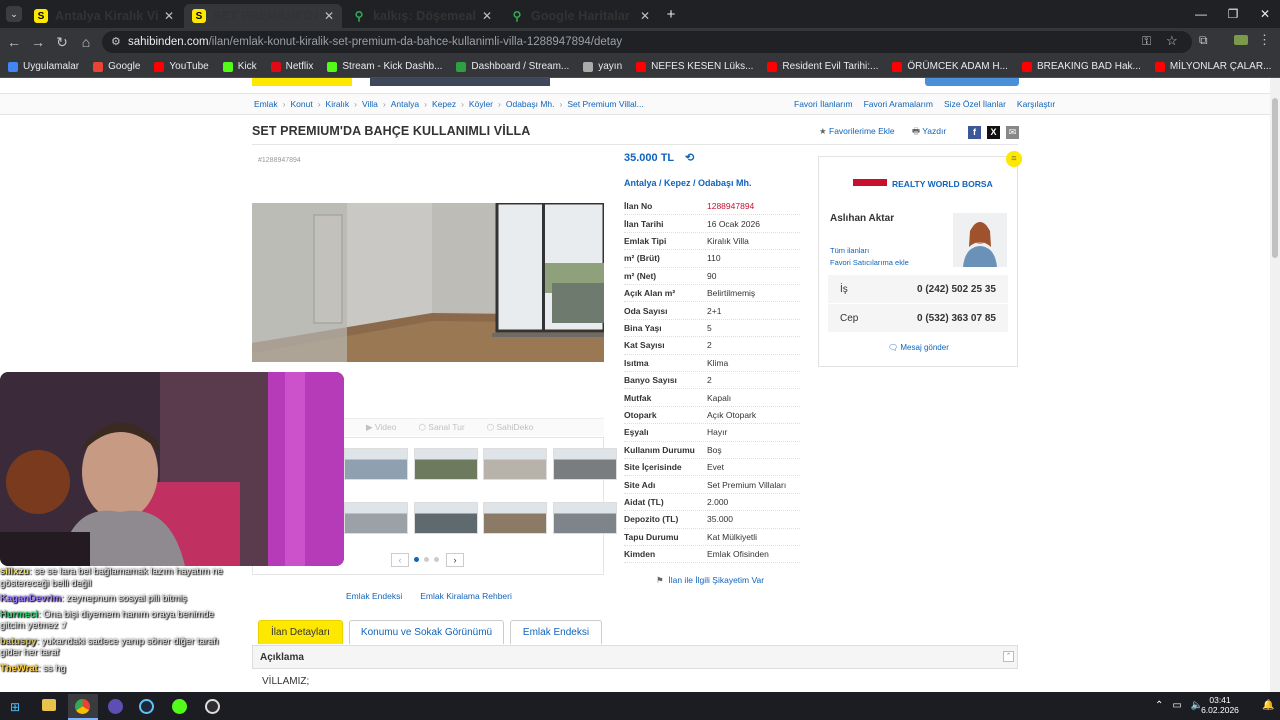 The width and height of the screenshot is (1280, 720). I want to click on send-message-link: 🗨 Mesaj gönder, so click(918, 347).